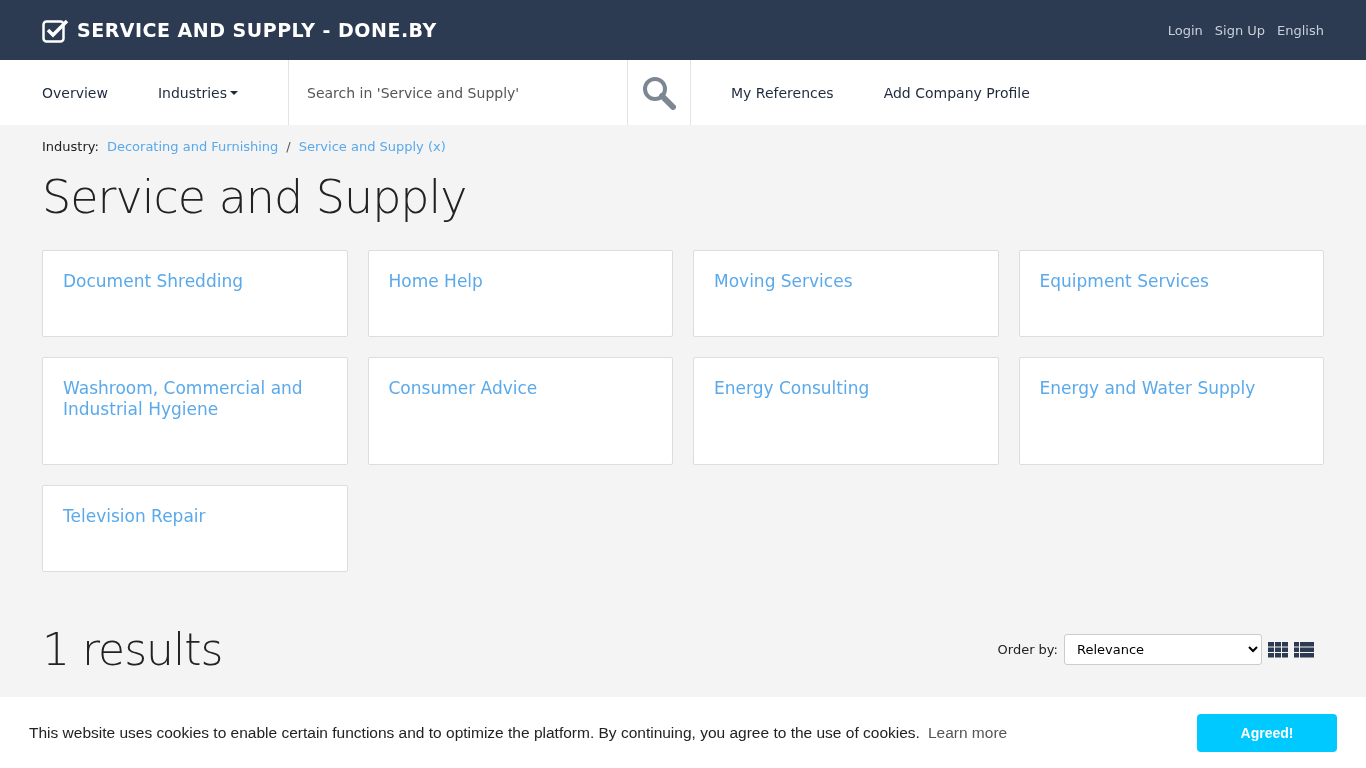 The image size is (1366, 768). What do you see at coordinates (1163, 649) in the screenshot?
I see `order-select: Relevance` at bounding box center [1163, 649].